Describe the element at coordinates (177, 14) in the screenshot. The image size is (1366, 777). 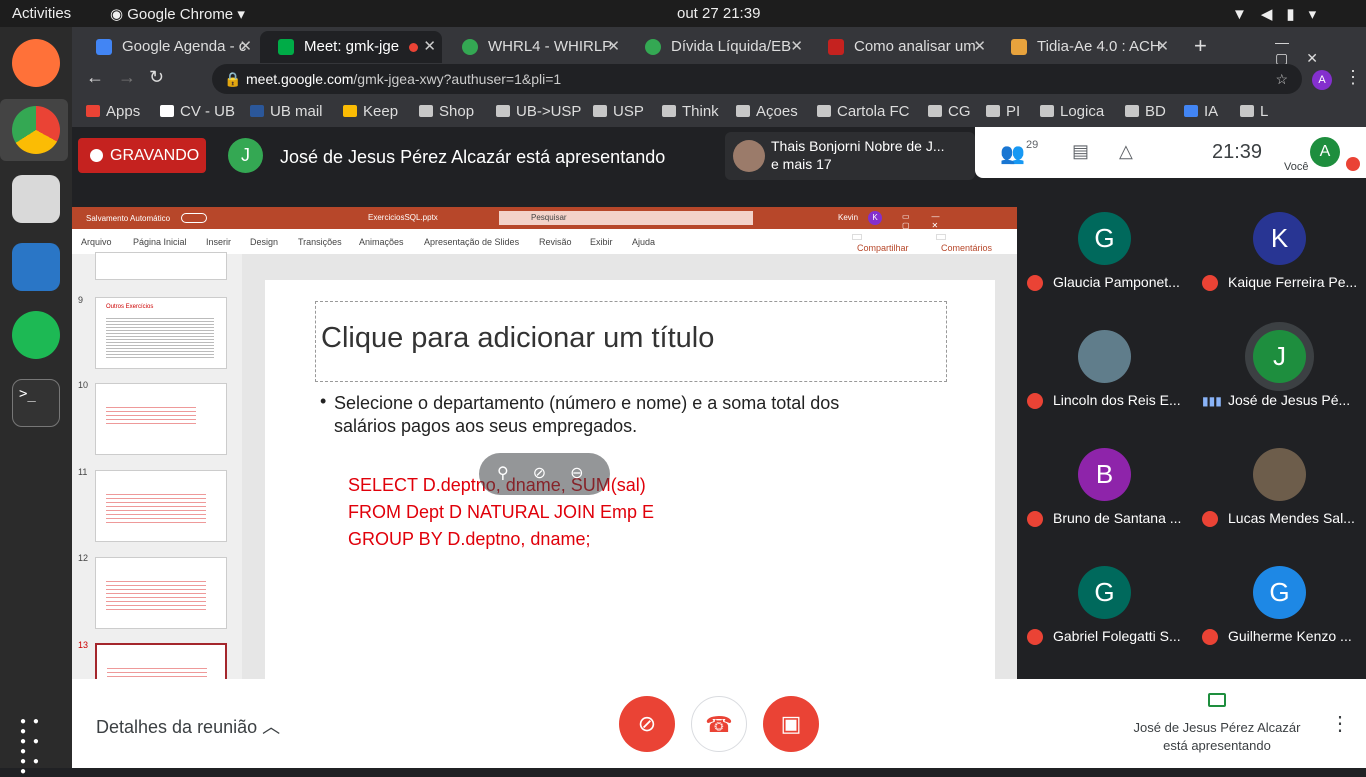
I see `app-menu: ◉ Google Chrome ▾` at that location.